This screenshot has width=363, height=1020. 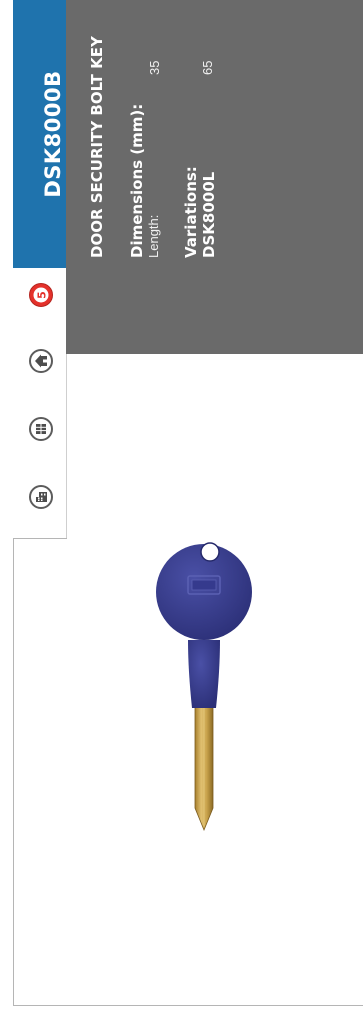 I want to click on variations-heading: Variations:, so click(x=191, y=212).